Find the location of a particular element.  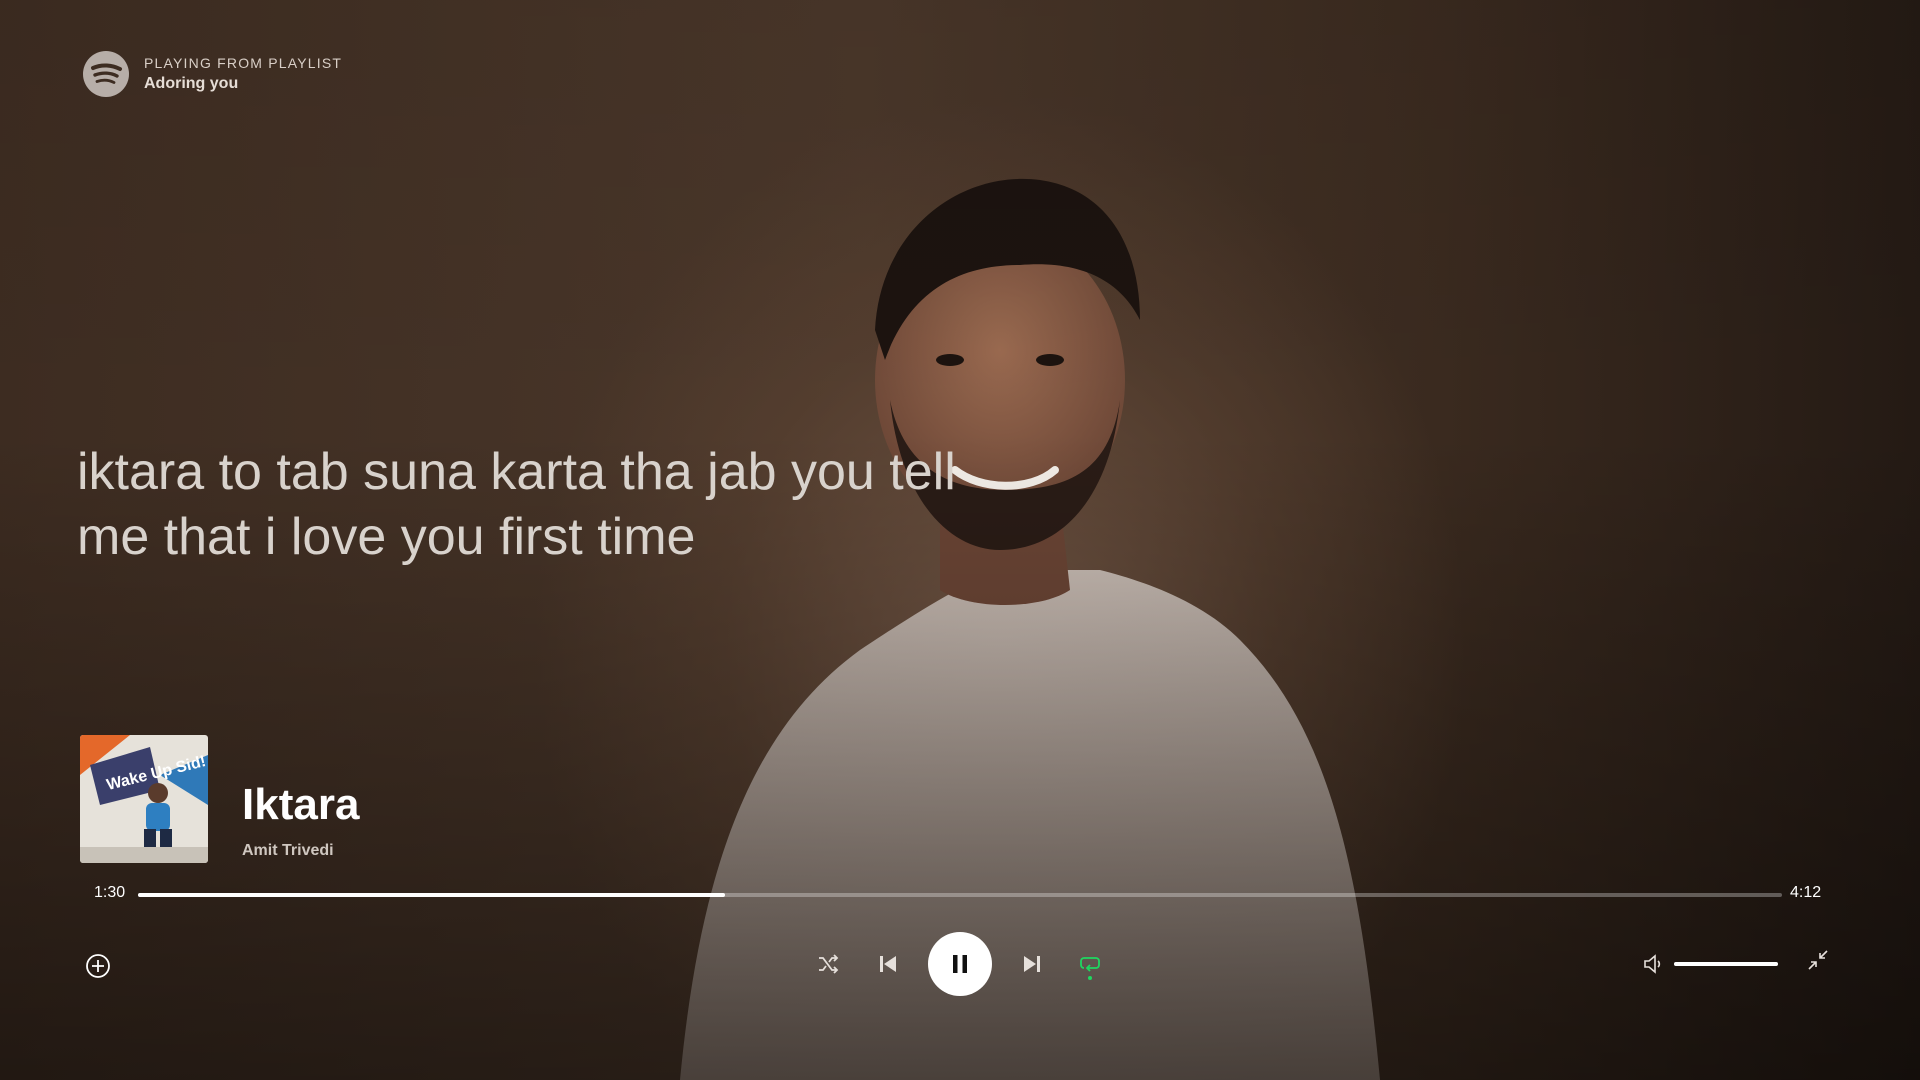

spotify-logo is located at coordinates (106, 74).